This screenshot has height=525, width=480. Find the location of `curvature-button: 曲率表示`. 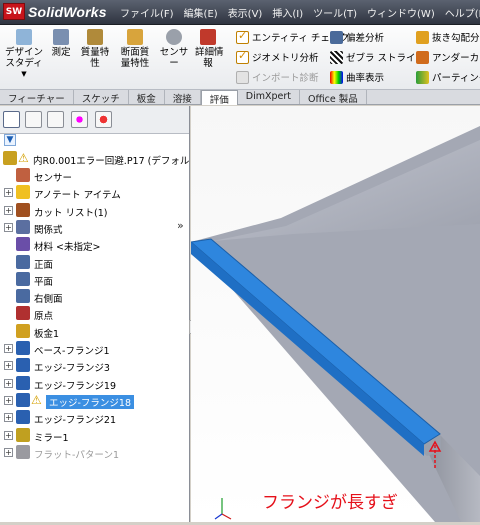

curvature-button: 曲率表示 is located at coordinates (357, 77).